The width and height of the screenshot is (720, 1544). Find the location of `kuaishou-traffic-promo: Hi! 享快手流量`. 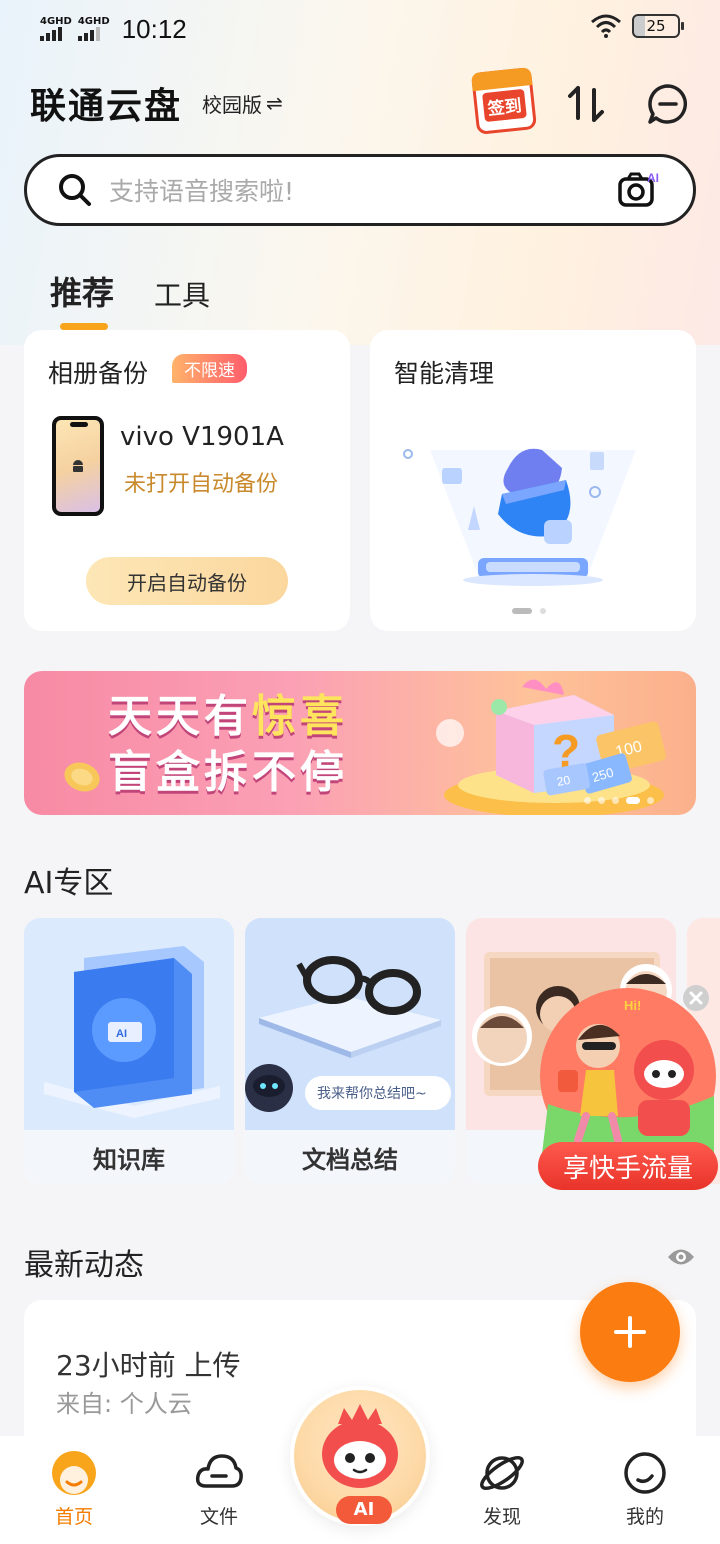

kuaishou-traffic-promo: Hi! 享快手流量 is located at coordinates (629, 1089).